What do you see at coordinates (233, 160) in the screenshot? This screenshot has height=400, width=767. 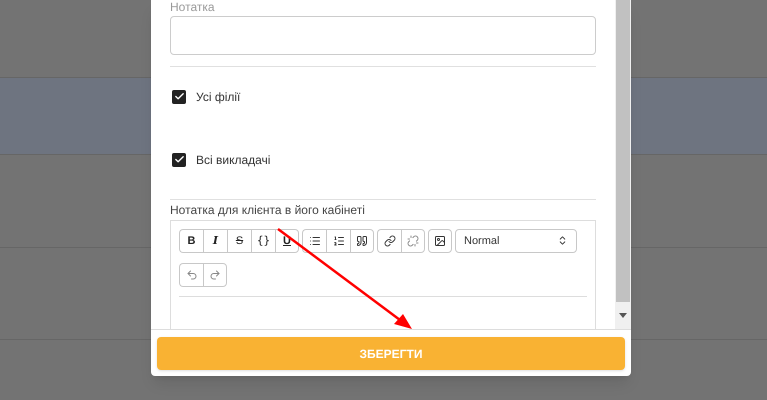 I see `checkbox-label: Всі викладачі` at bounding box center [233, 160].